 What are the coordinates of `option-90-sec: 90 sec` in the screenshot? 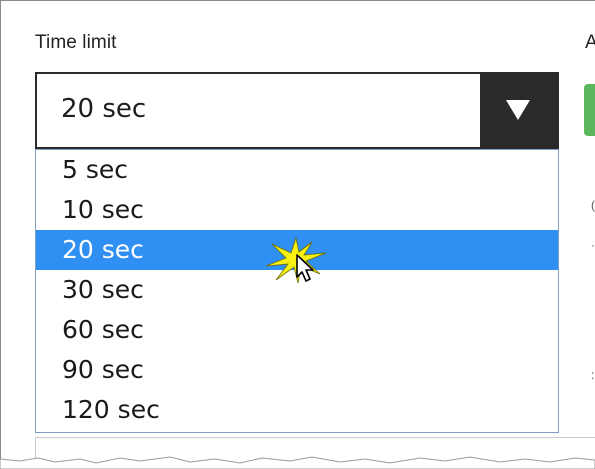 It's located at (297, 370).